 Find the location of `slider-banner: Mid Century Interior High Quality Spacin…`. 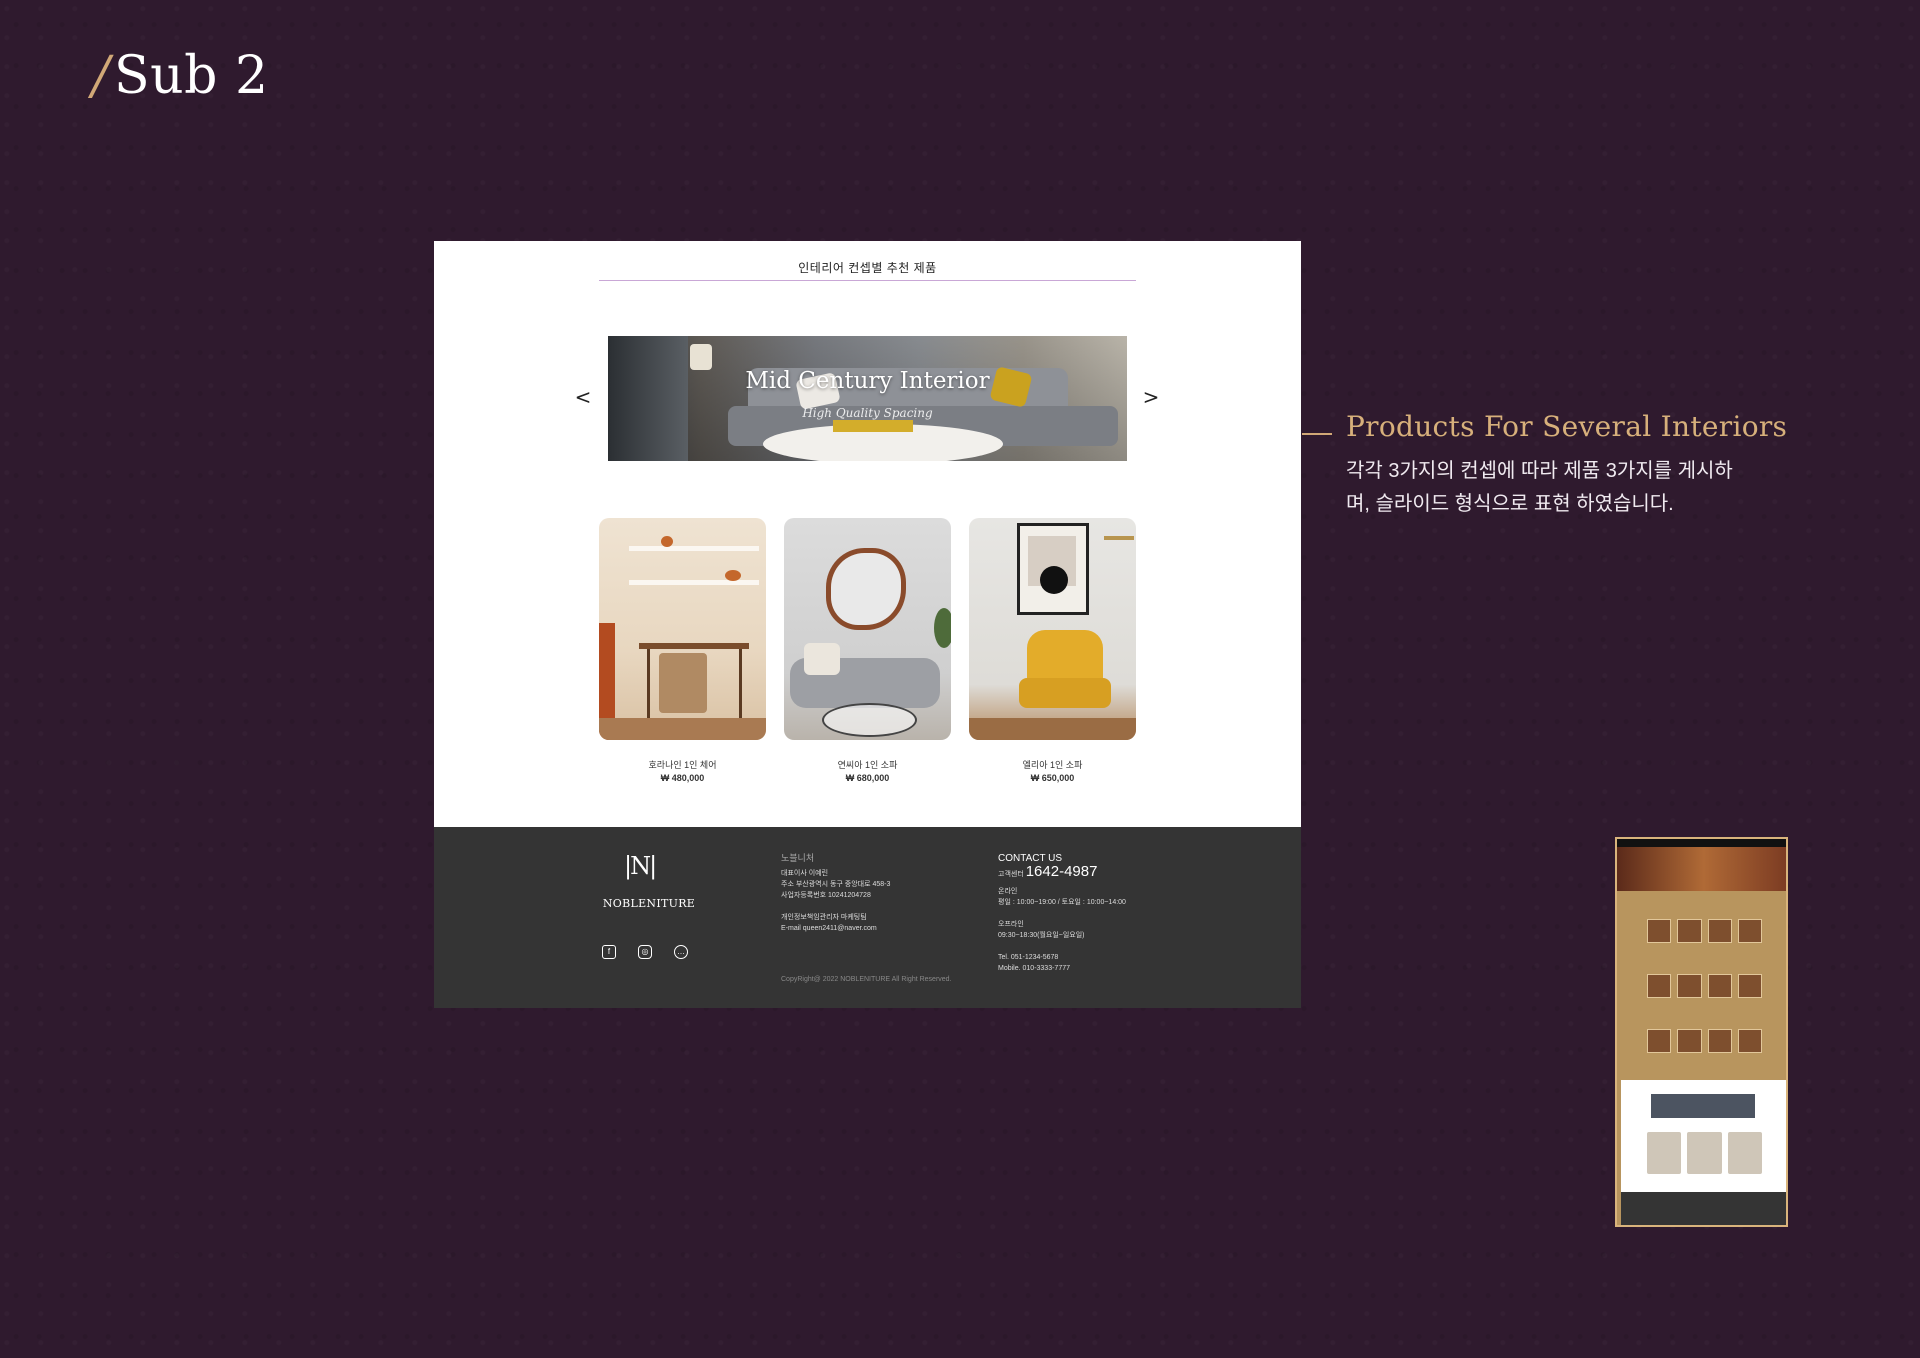

slider-banner: Mid Century Interior High Quality Spacin… is located at coordinates (867, 398).